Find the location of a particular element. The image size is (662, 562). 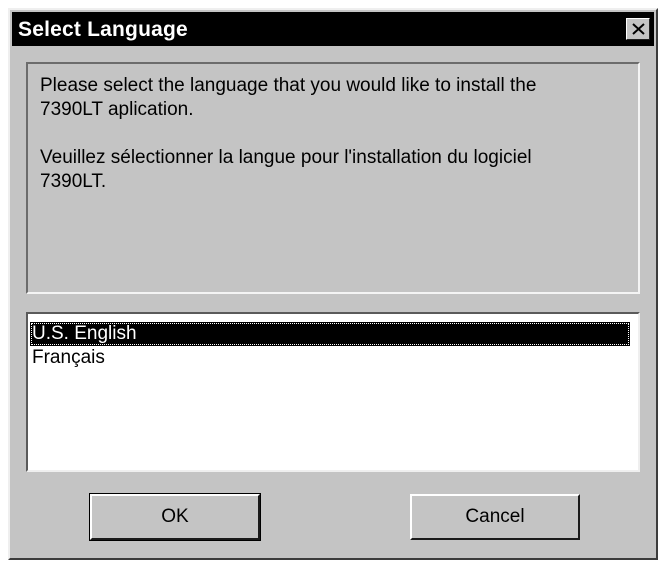

close-icon is located at coordinates (638, 29).